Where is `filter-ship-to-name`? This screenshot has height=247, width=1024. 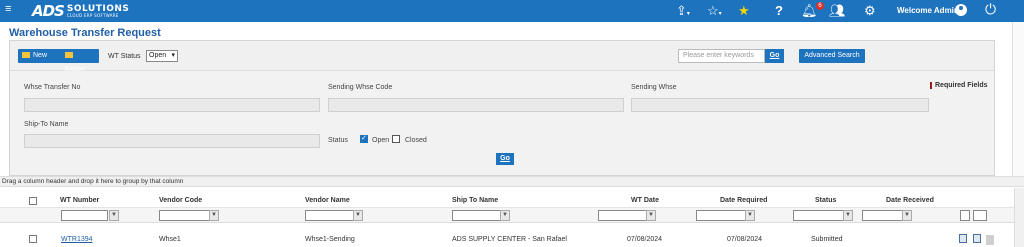
filter-ship-to-name is located at coordinates (478, 215).